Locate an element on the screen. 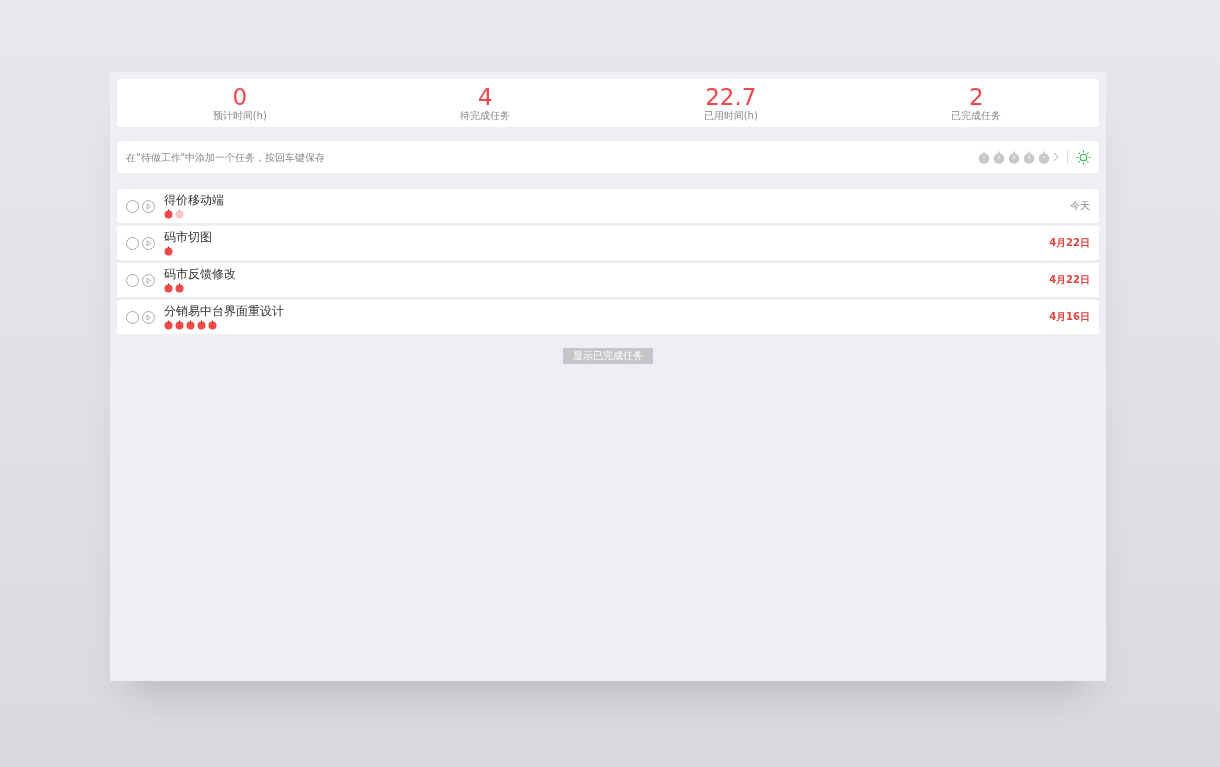 The image size is (1220, 767). stat-label: 已用时间(h) is located at coordinates (730, 115).